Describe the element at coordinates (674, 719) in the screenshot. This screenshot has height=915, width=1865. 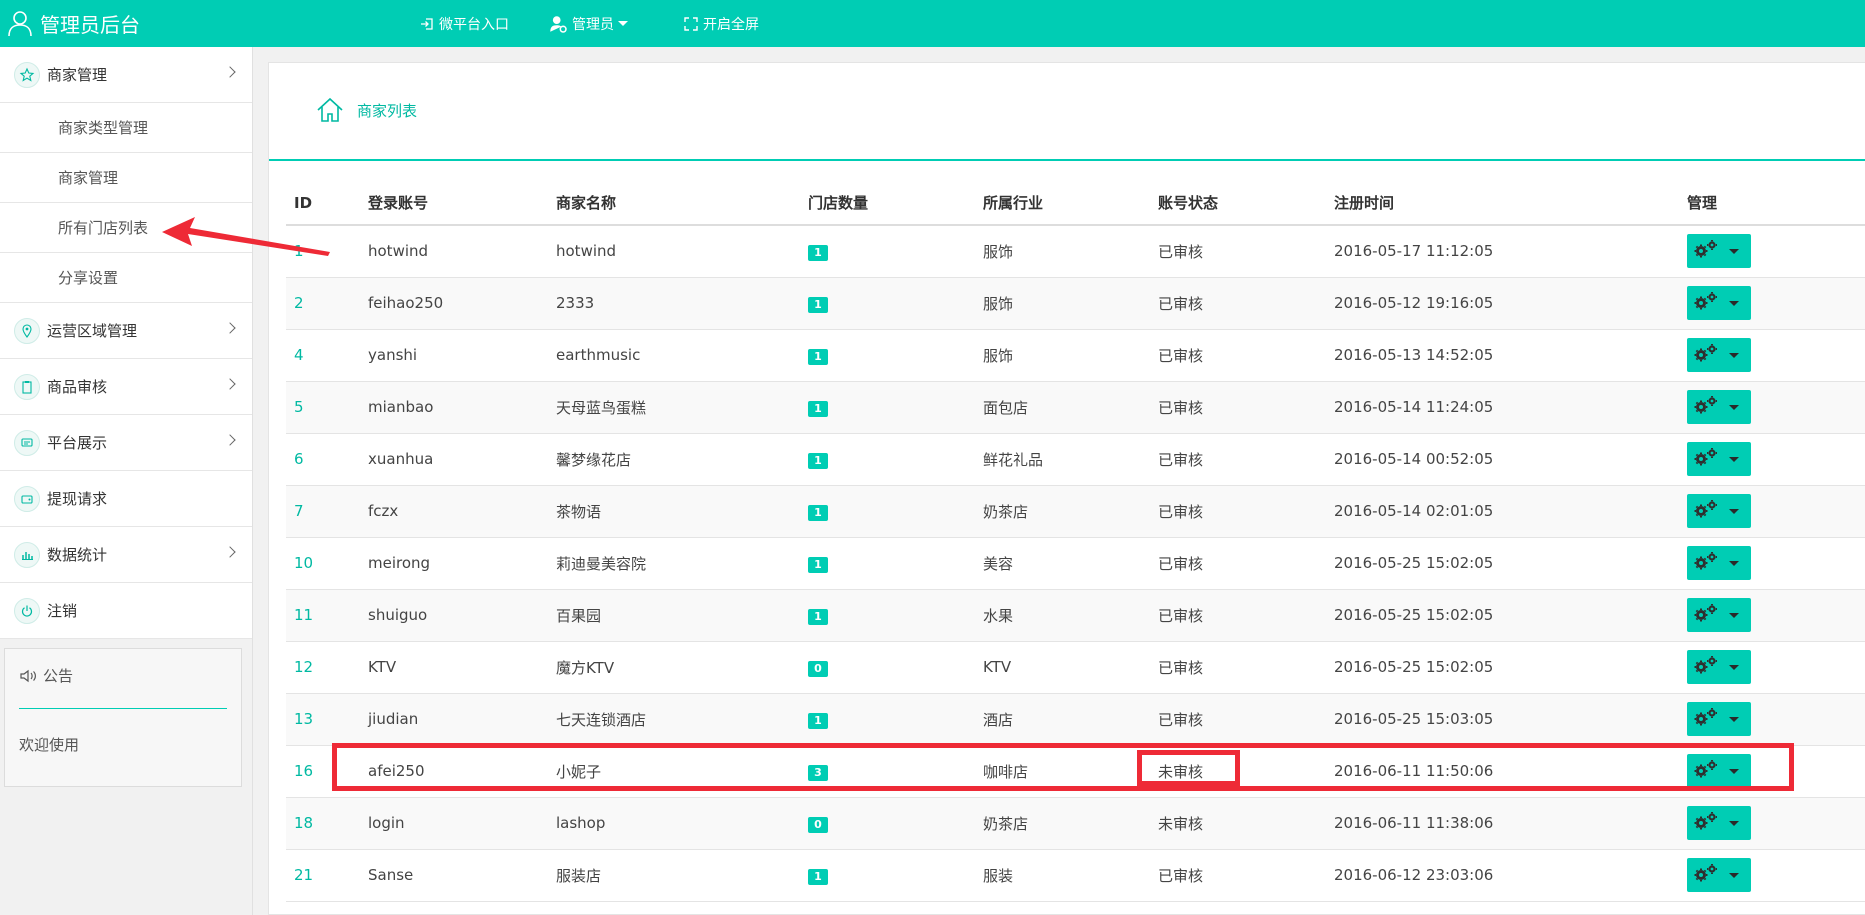
I see `cell-name: 七天连锁酒店` at that location.